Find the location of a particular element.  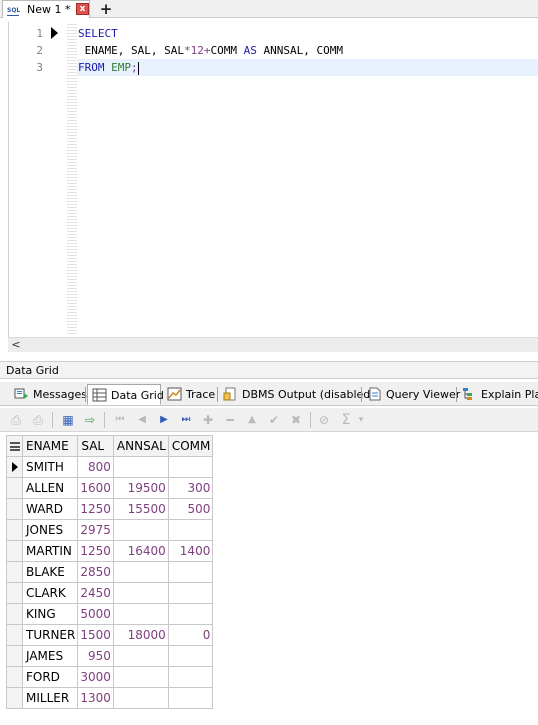

grid-cell-sal: 3000 is located at coordinates (95, 677).